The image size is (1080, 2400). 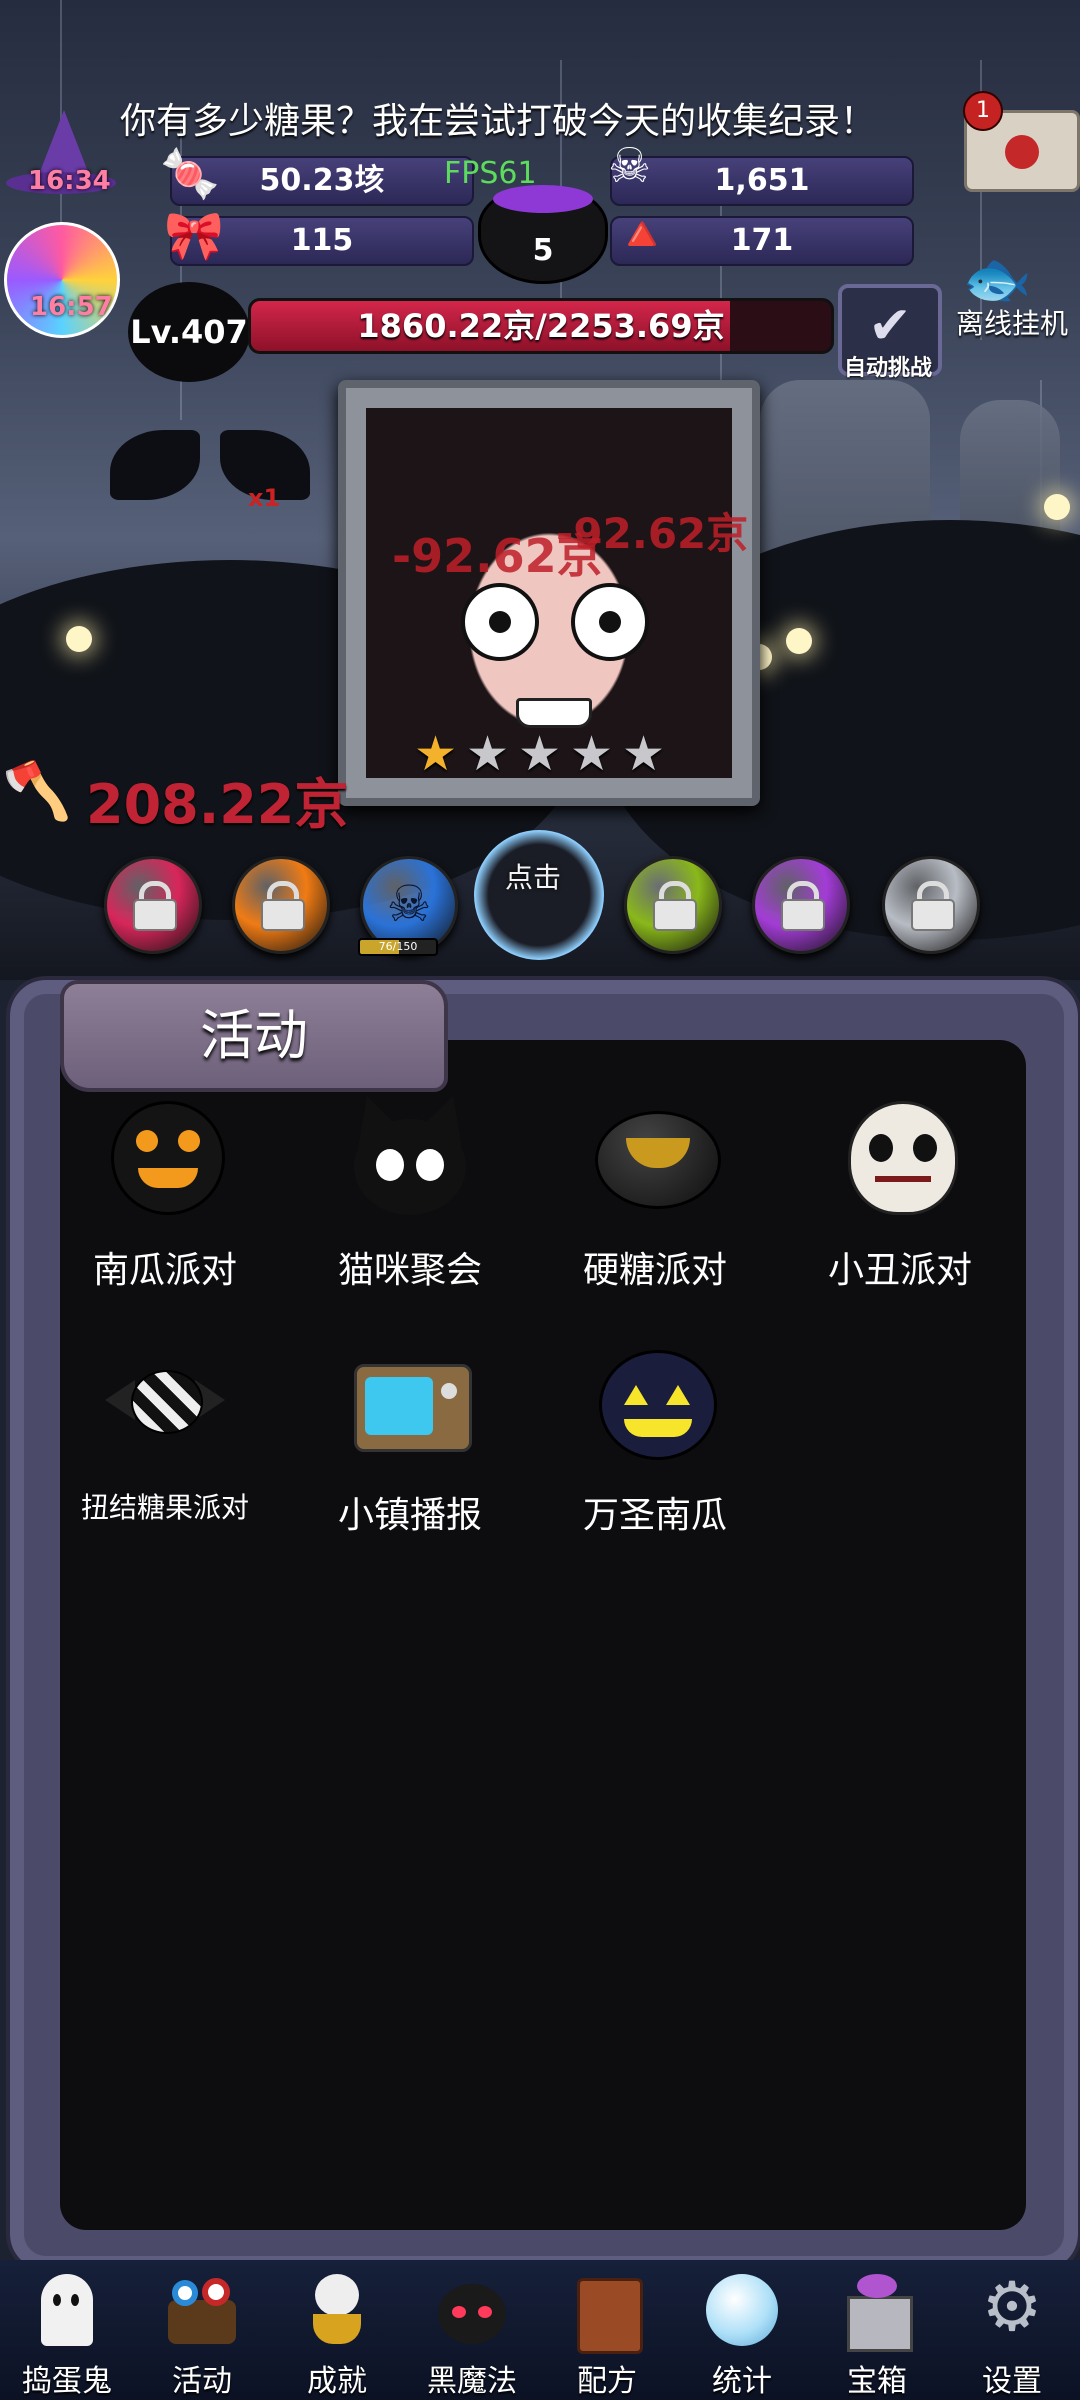 I want to click on offline-idle-label: 离线挂机, so click(x=1012, y=322).